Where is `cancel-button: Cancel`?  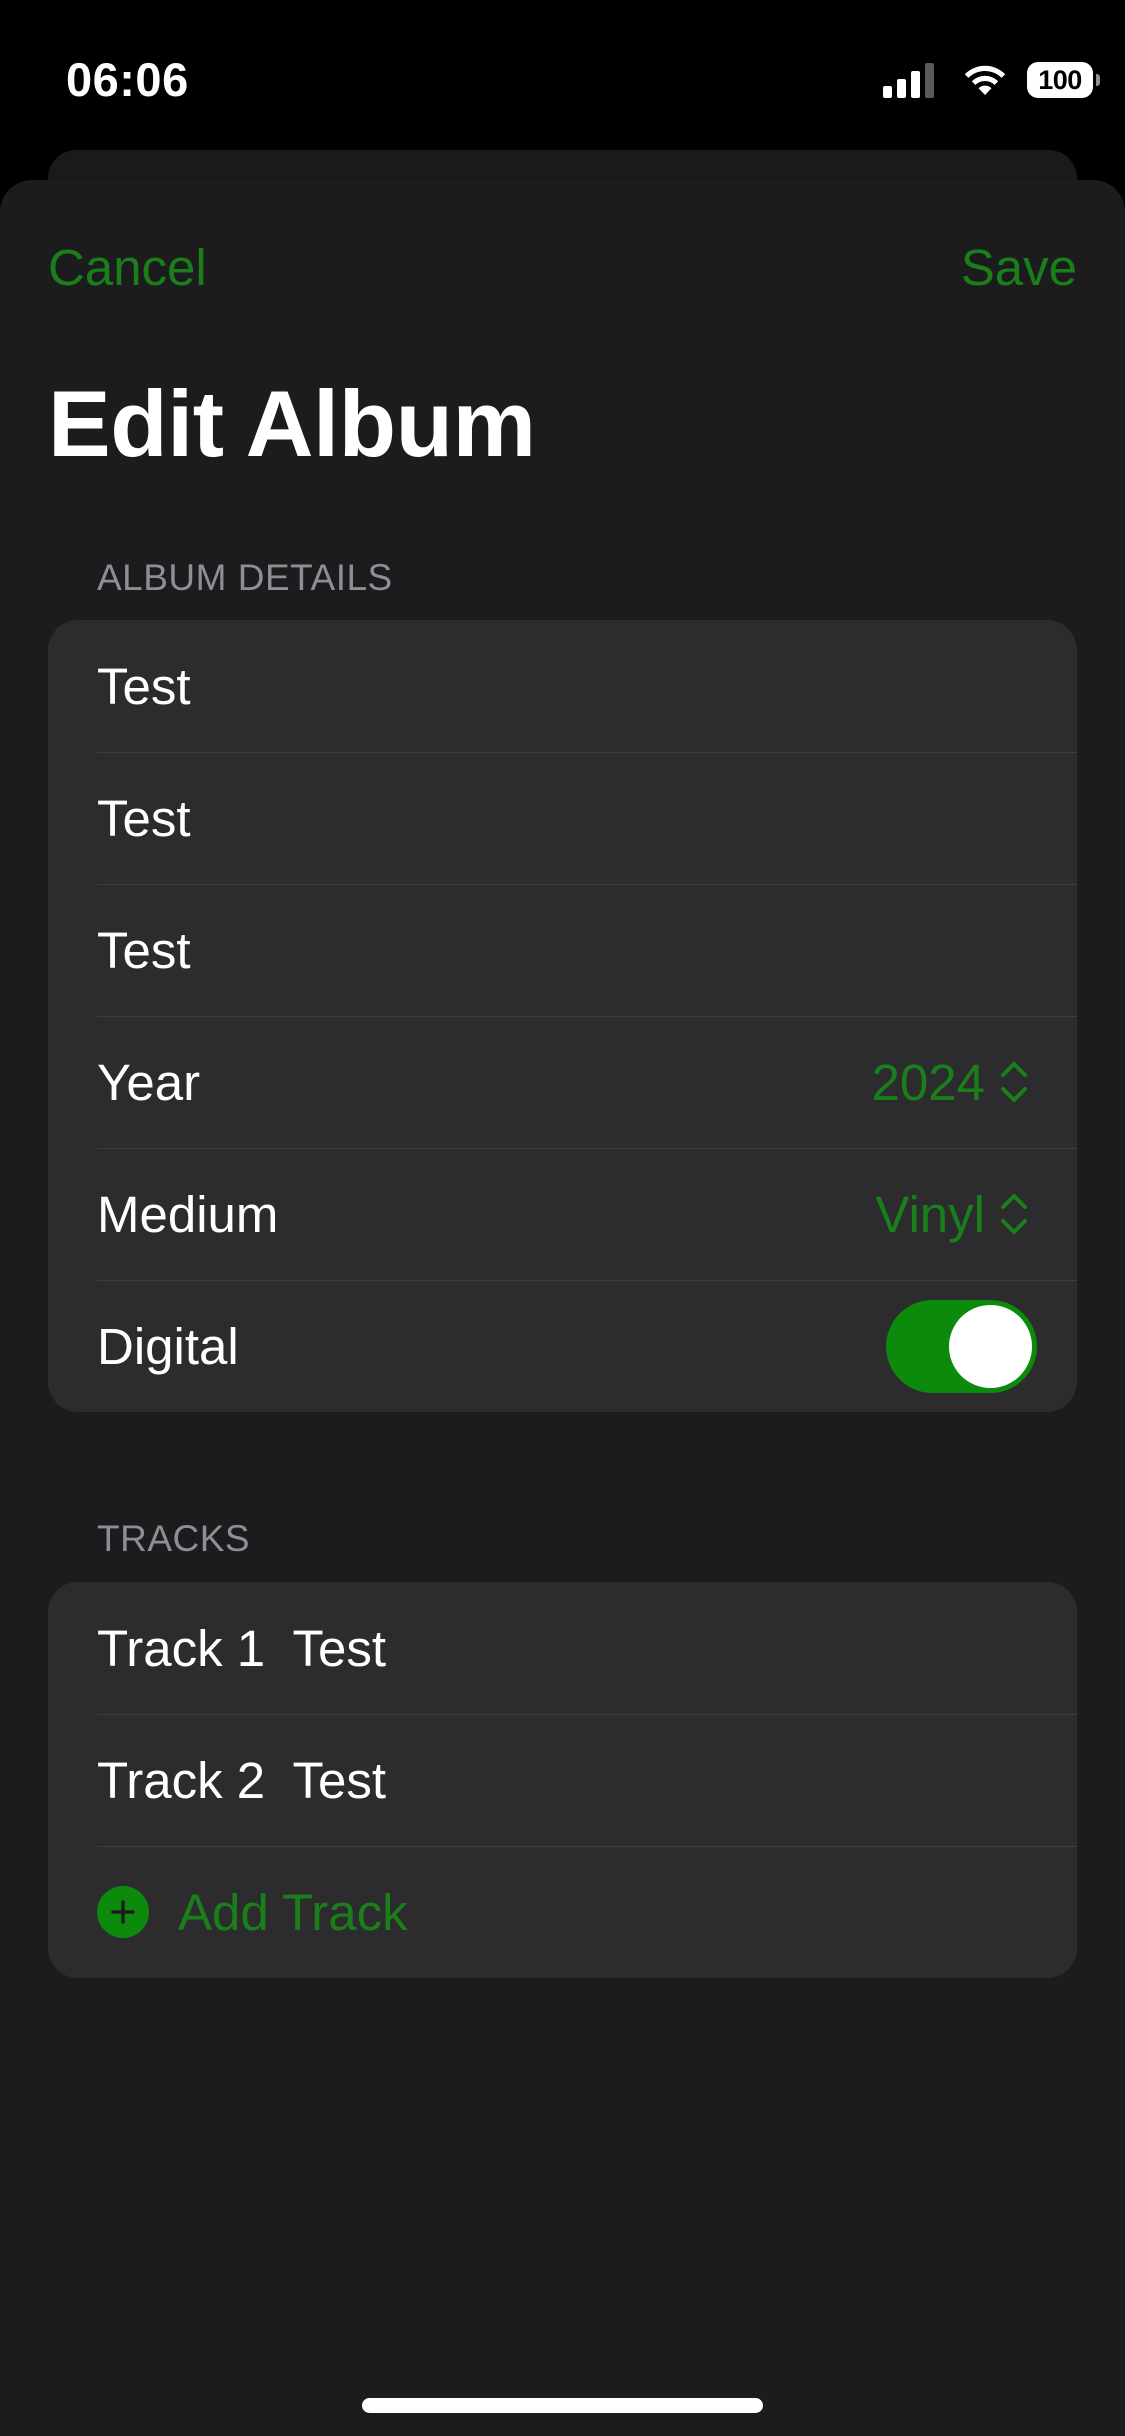
cancel-button: Cancel is located at coordinates (127, 267).